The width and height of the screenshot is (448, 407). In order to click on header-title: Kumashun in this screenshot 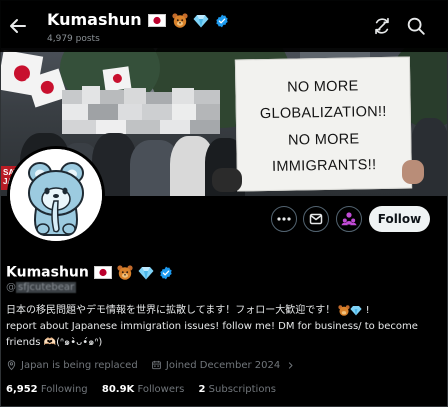, I will do `click(138, 19)`.